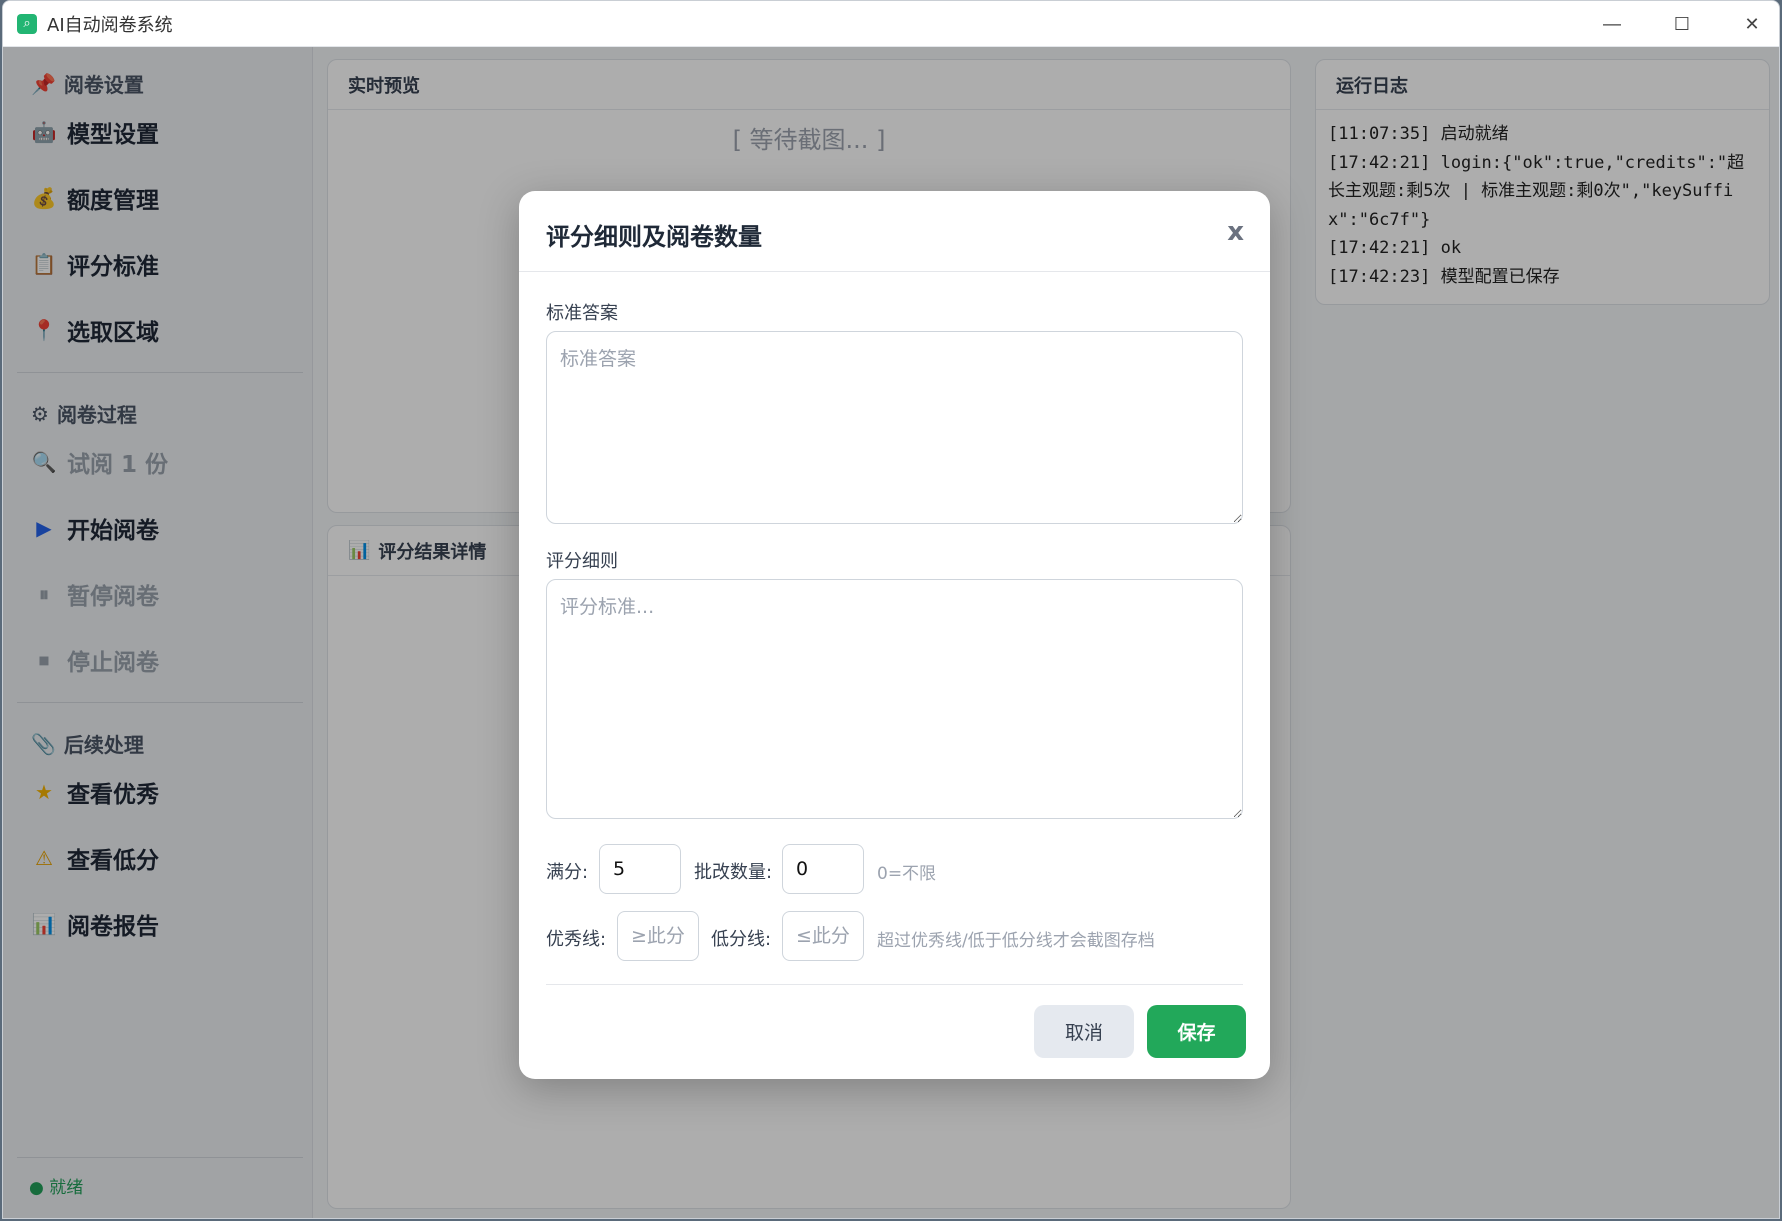 The width and height of the screenshot is (1782, 1221). Describe the element at coordinates (741, 939) in the screenshot. I see `low-label: 低分线:` at that location.